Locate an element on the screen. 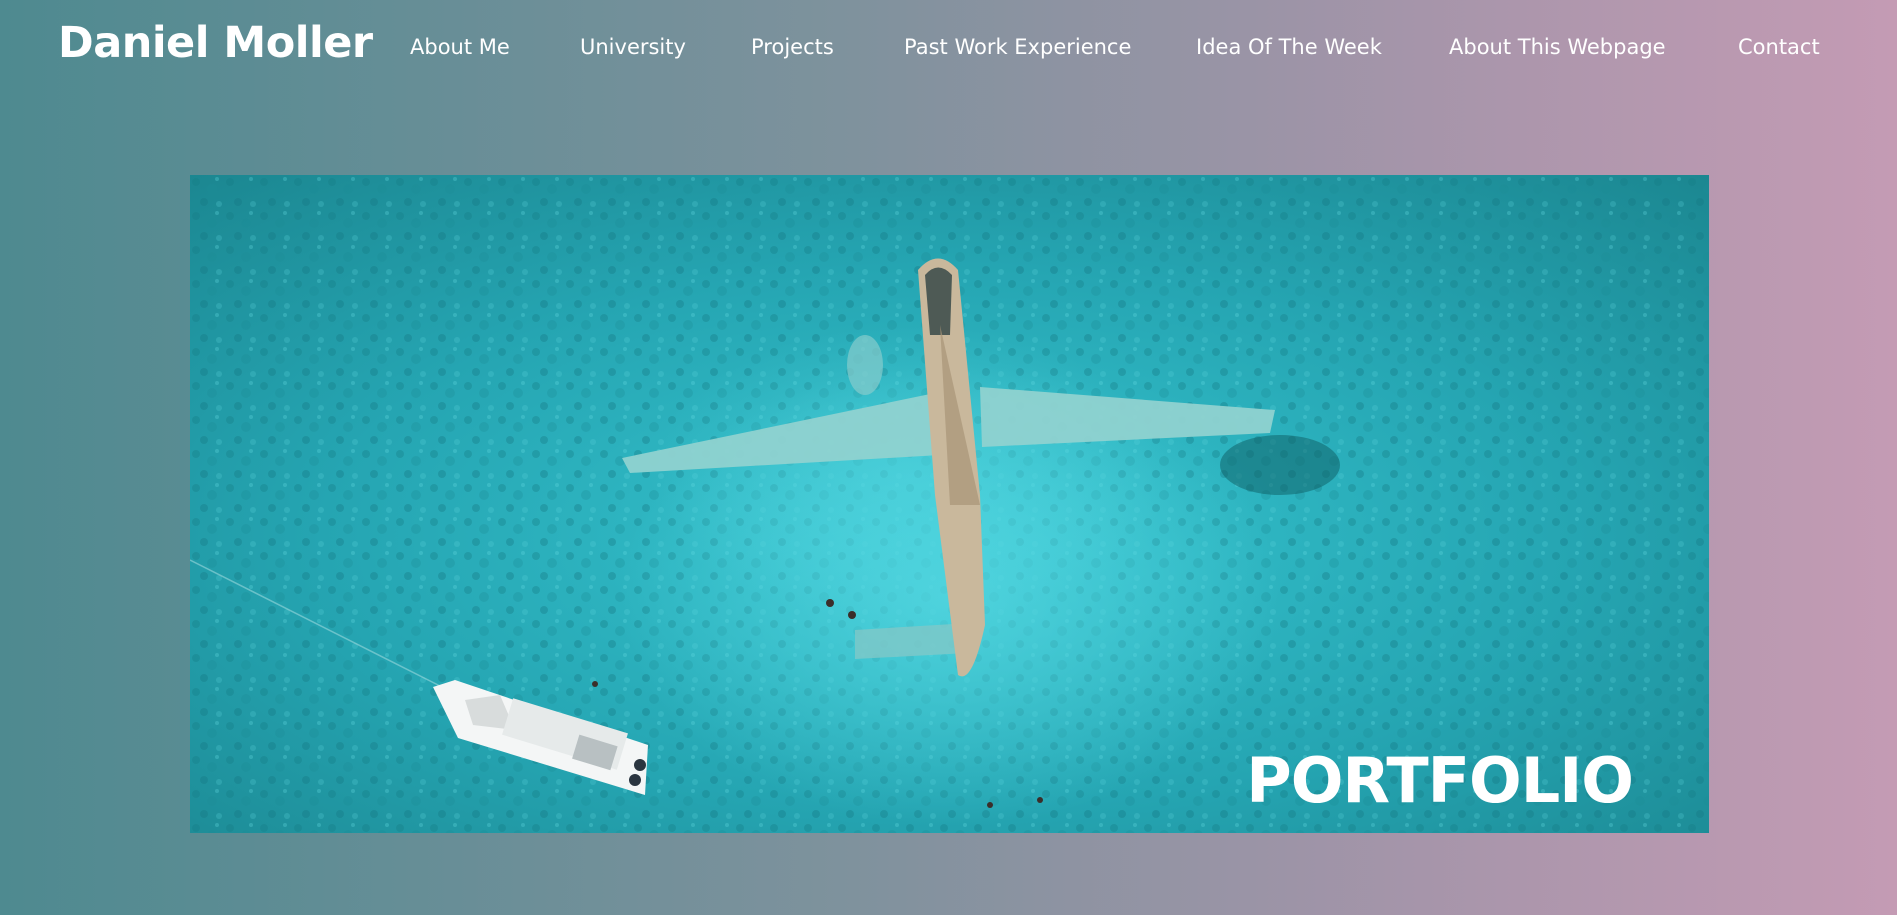  nav-university: University is located at coordinates (633, 47).